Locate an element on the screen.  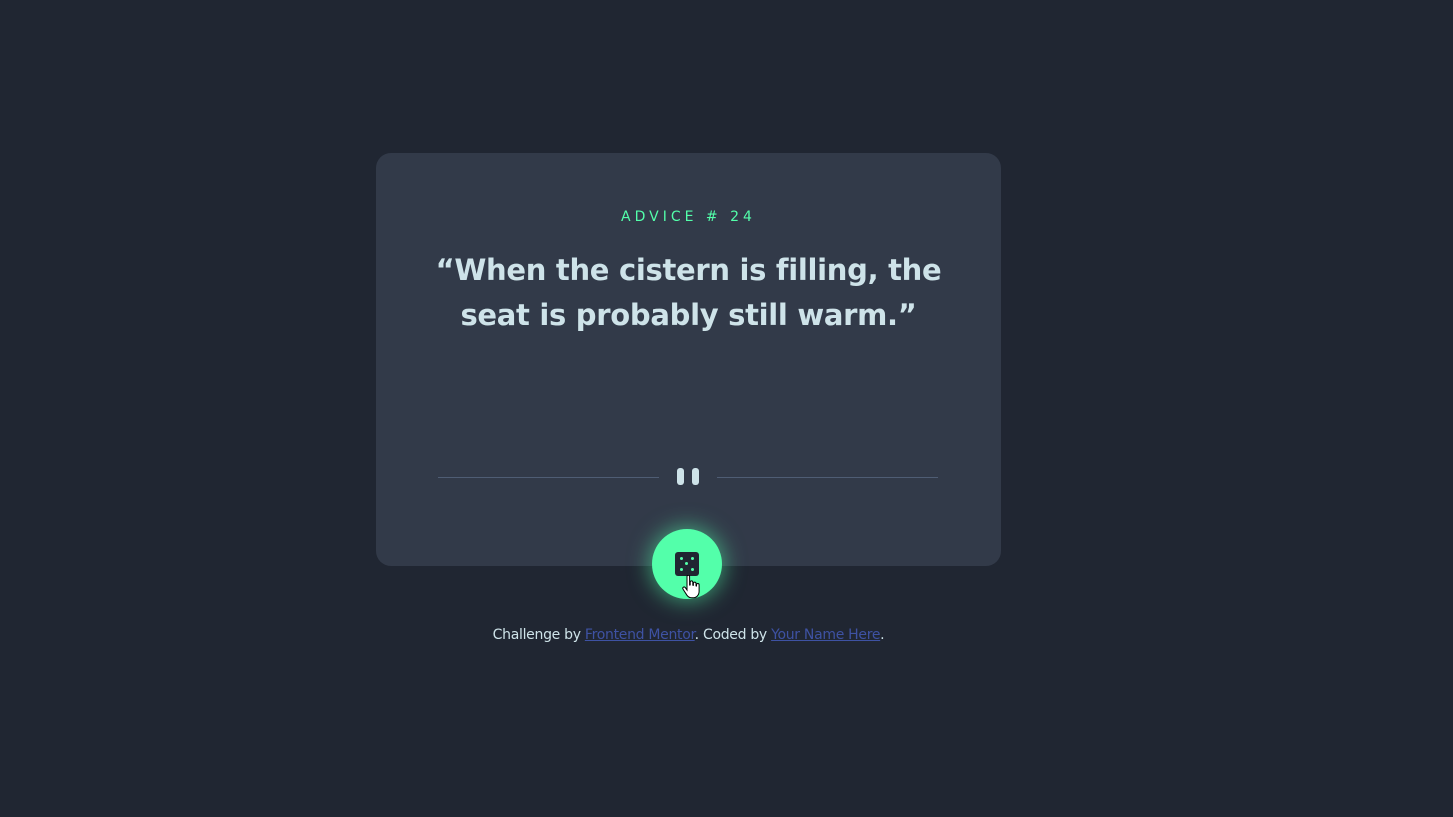
dice-icon is located at coordinates (687, 564).